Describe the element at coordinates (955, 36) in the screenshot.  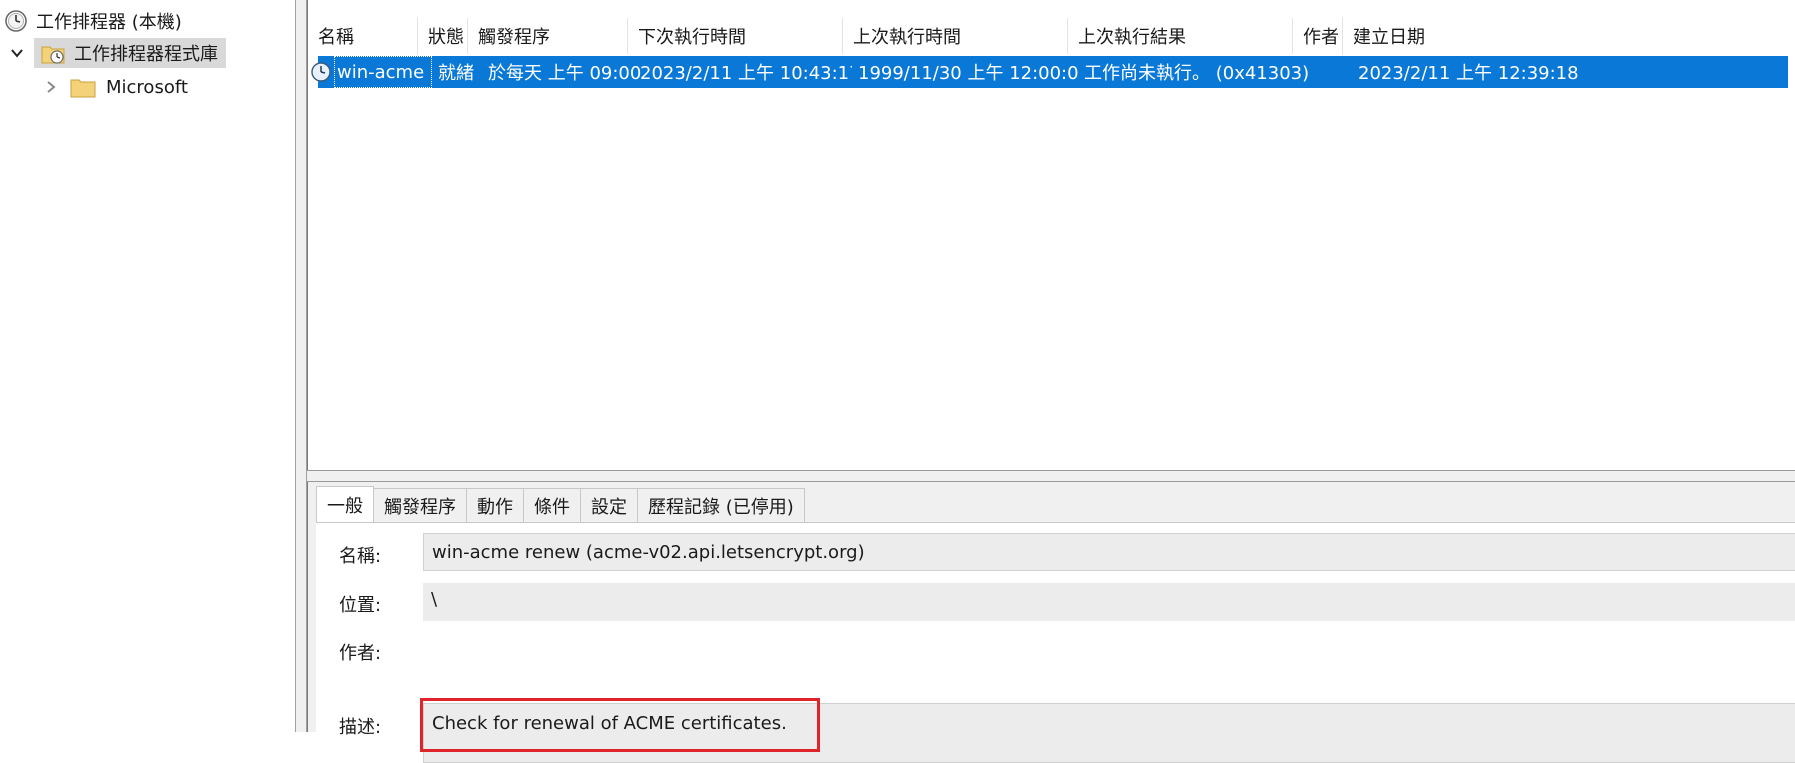
I see `column-last-run: 上次執行時間` at that location.